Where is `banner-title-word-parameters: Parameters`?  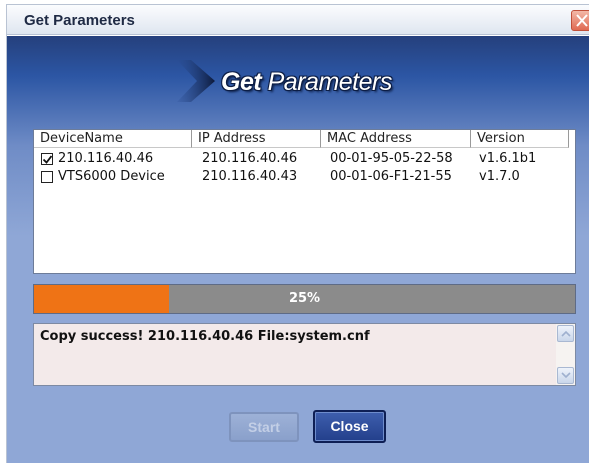 banner-title-word-parameters: Parameters is located at coordinates (327, 82).